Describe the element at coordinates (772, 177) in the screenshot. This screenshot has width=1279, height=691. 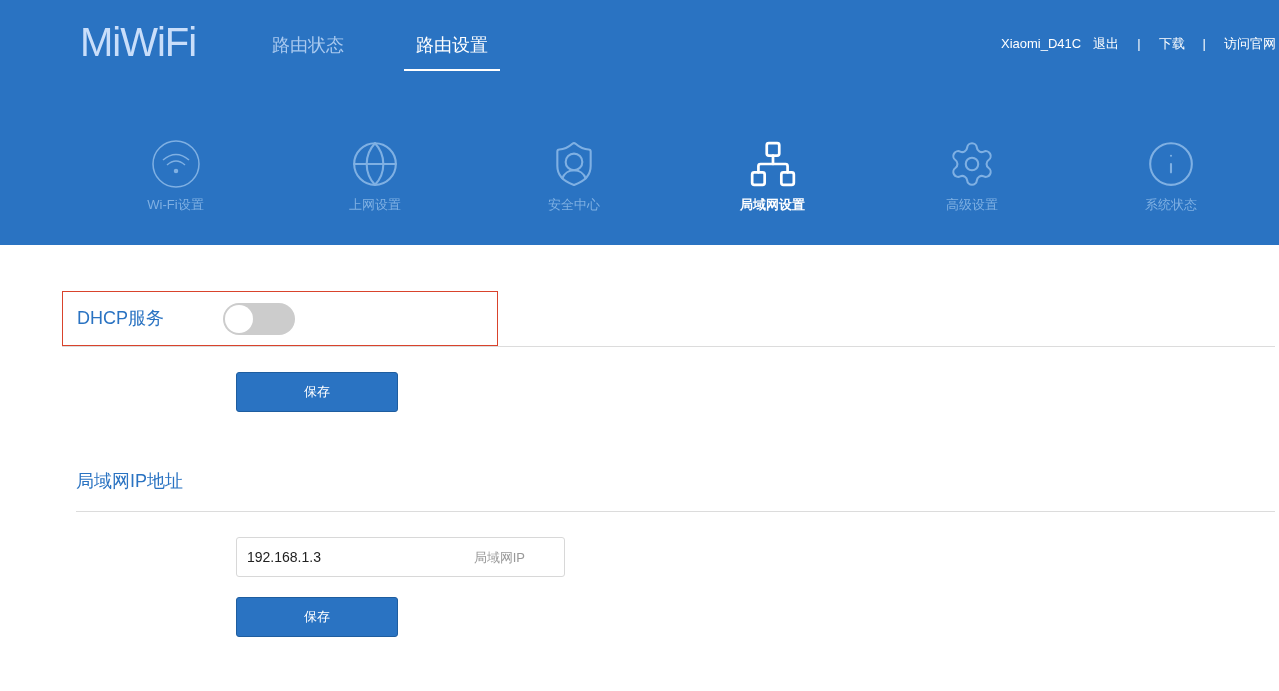
I see `settings-menu-item: 局域网设置` at that location.